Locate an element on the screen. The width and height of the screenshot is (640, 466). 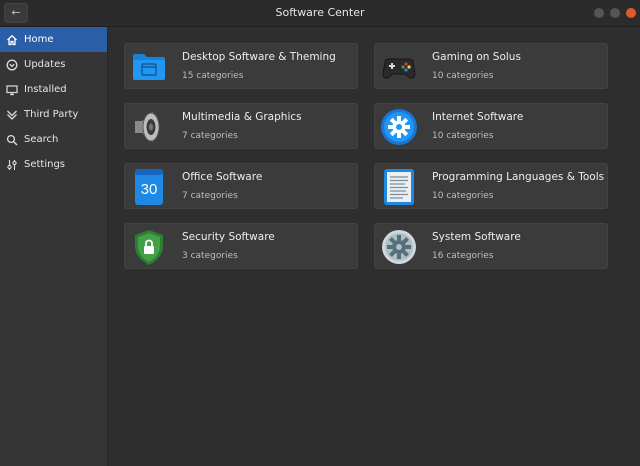
category-title: Security Software is located at coordinates (228, 237).